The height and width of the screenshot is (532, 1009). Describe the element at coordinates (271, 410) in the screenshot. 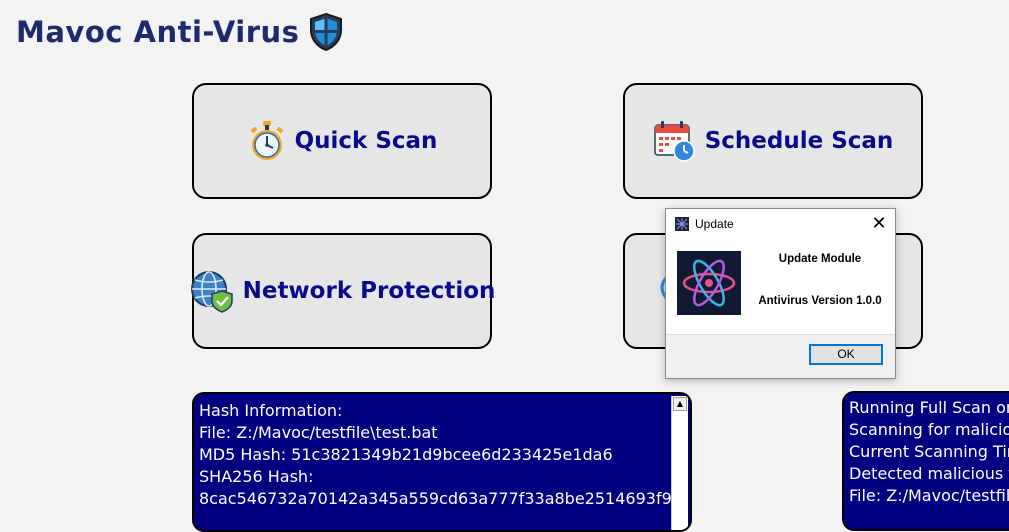

I see `hash-console-line: Hash Information:` at that location.